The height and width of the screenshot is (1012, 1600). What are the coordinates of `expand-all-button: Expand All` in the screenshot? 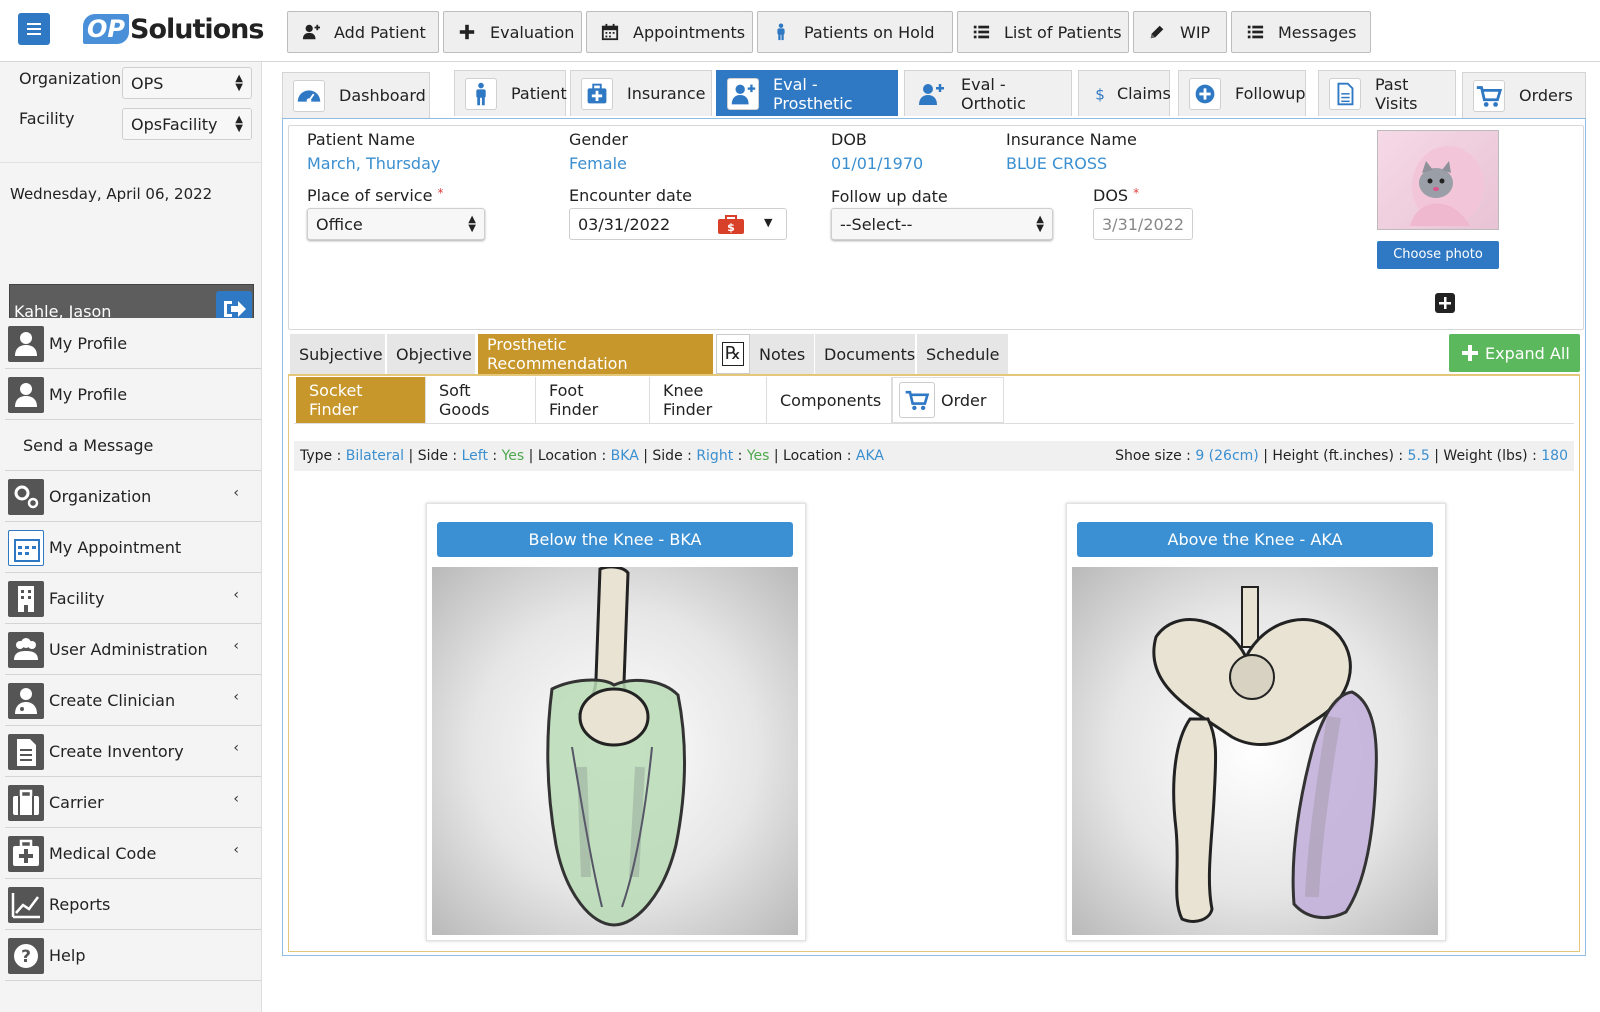 It's located at (1514, 353).